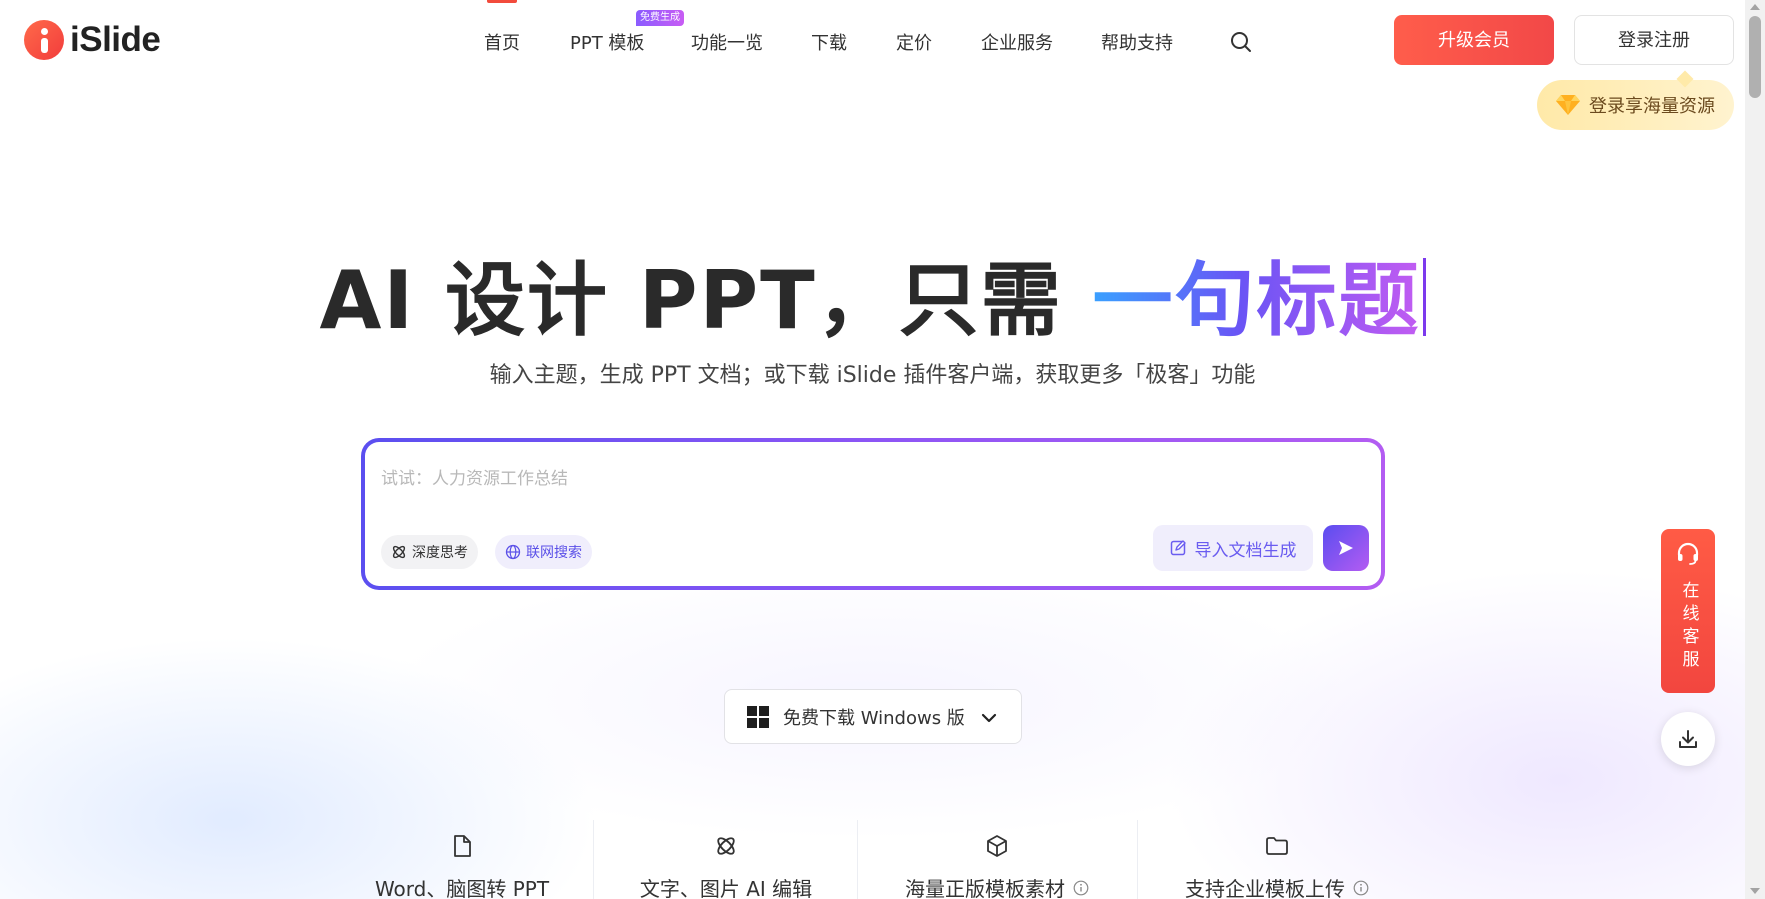 This screenshot has width=1765, height=899. I want to click on online-service-label: 在线客服, so click(1688, 627).